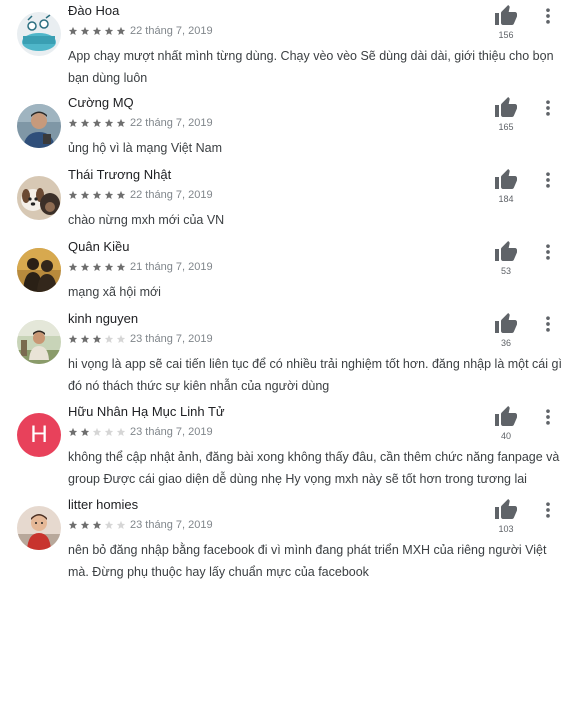 The image size is (588, 714). Describe the element at coordinates (103, 504) in the screenshot. I see `reviewer-name: litter homies` at that location.